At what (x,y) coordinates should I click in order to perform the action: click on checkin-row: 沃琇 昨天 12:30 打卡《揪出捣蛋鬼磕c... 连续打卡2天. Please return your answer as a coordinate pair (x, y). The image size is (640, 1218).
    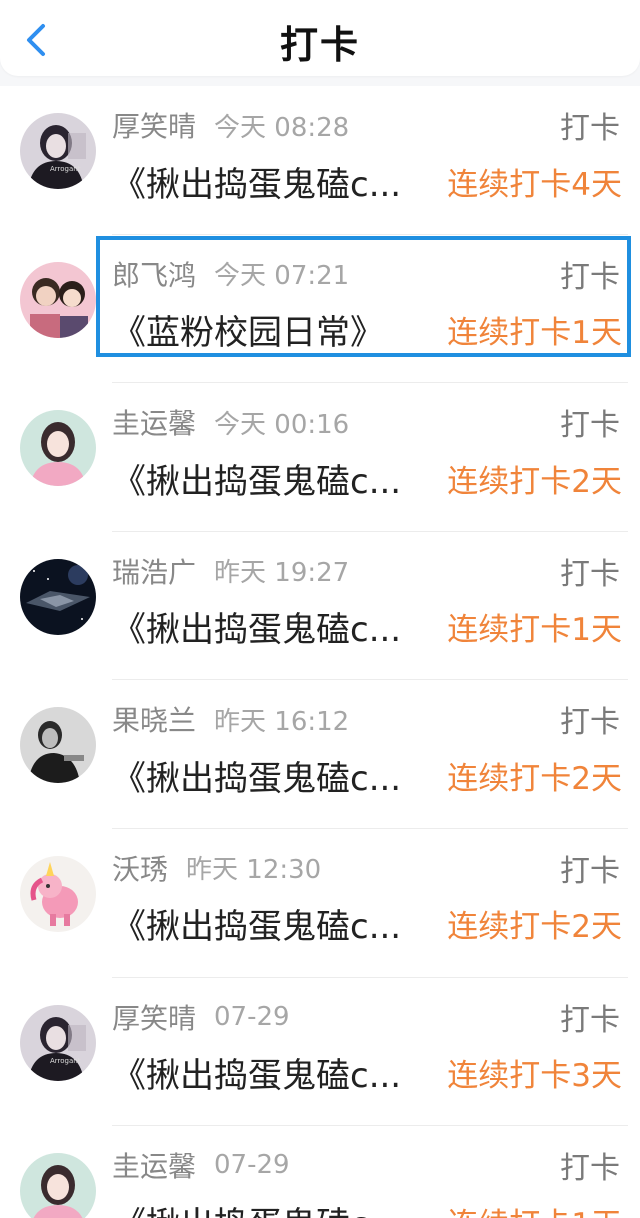
    Looking at the image, I should click on (320, 903).